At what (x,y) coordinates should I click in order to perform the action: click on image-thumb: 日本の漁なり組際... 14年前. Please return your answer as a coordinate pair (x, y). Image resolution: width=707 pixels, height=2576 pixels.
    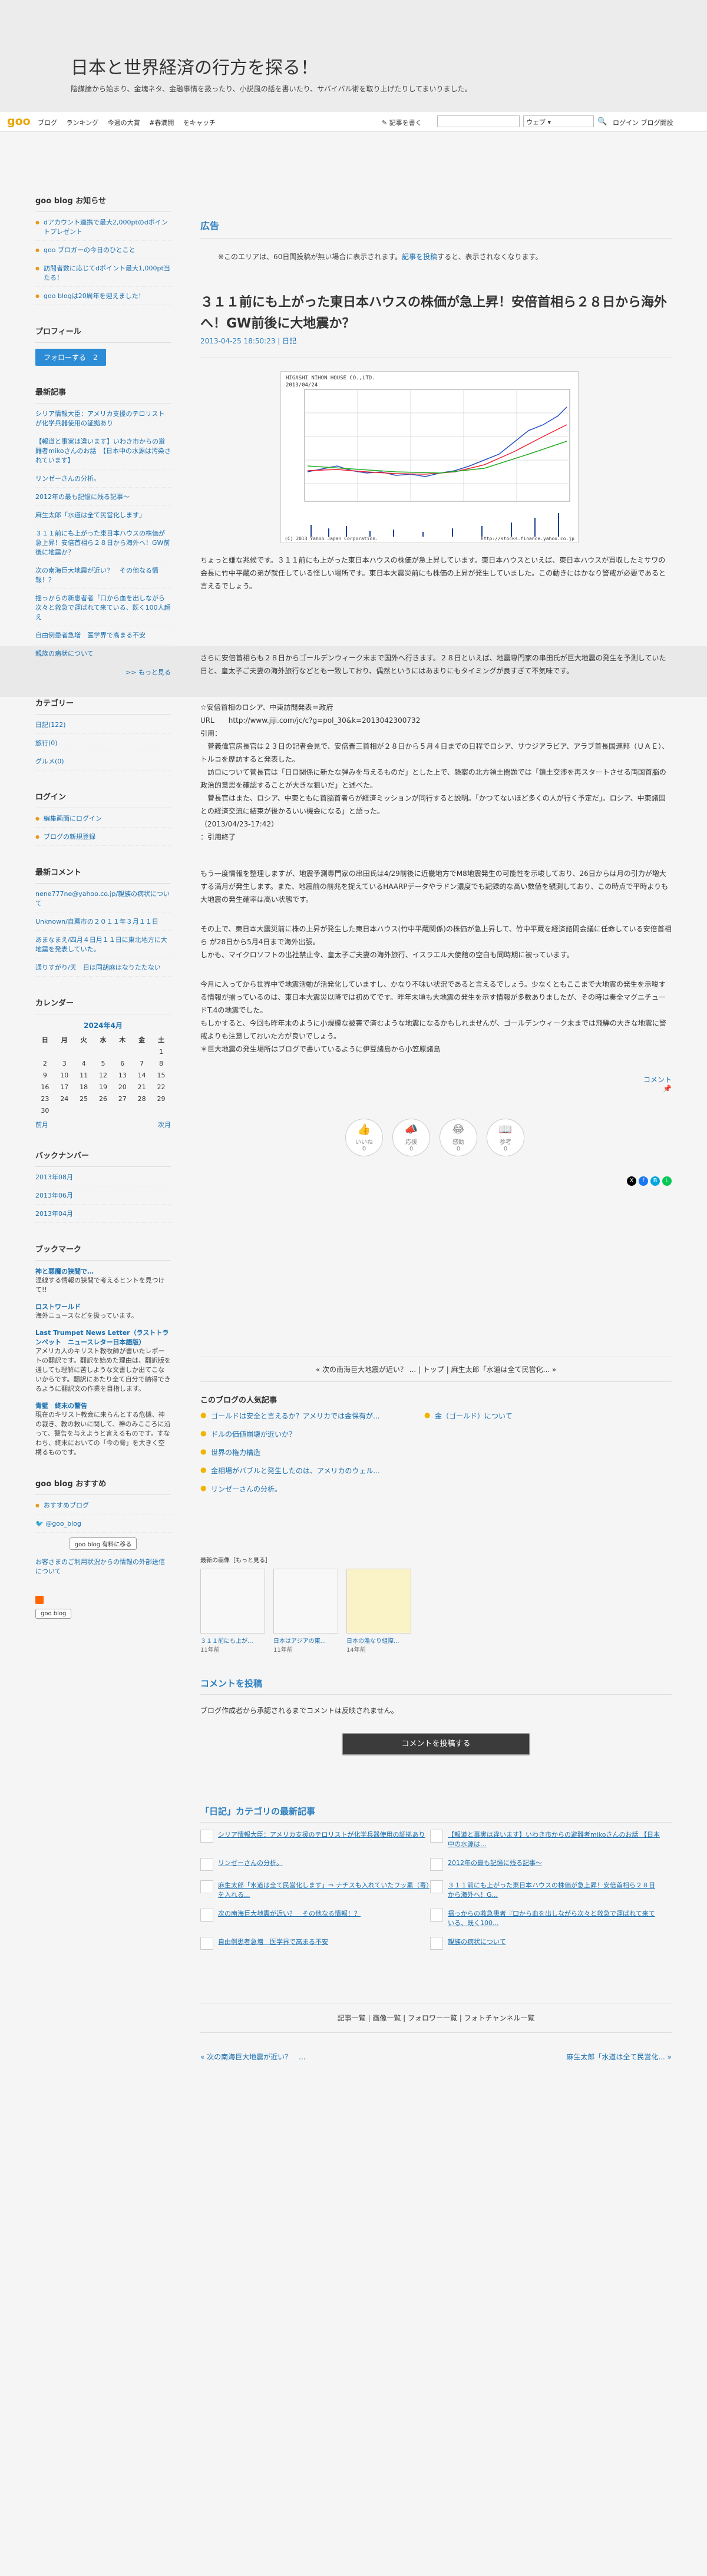
    Looking at the image, I should click on (378, 1611).